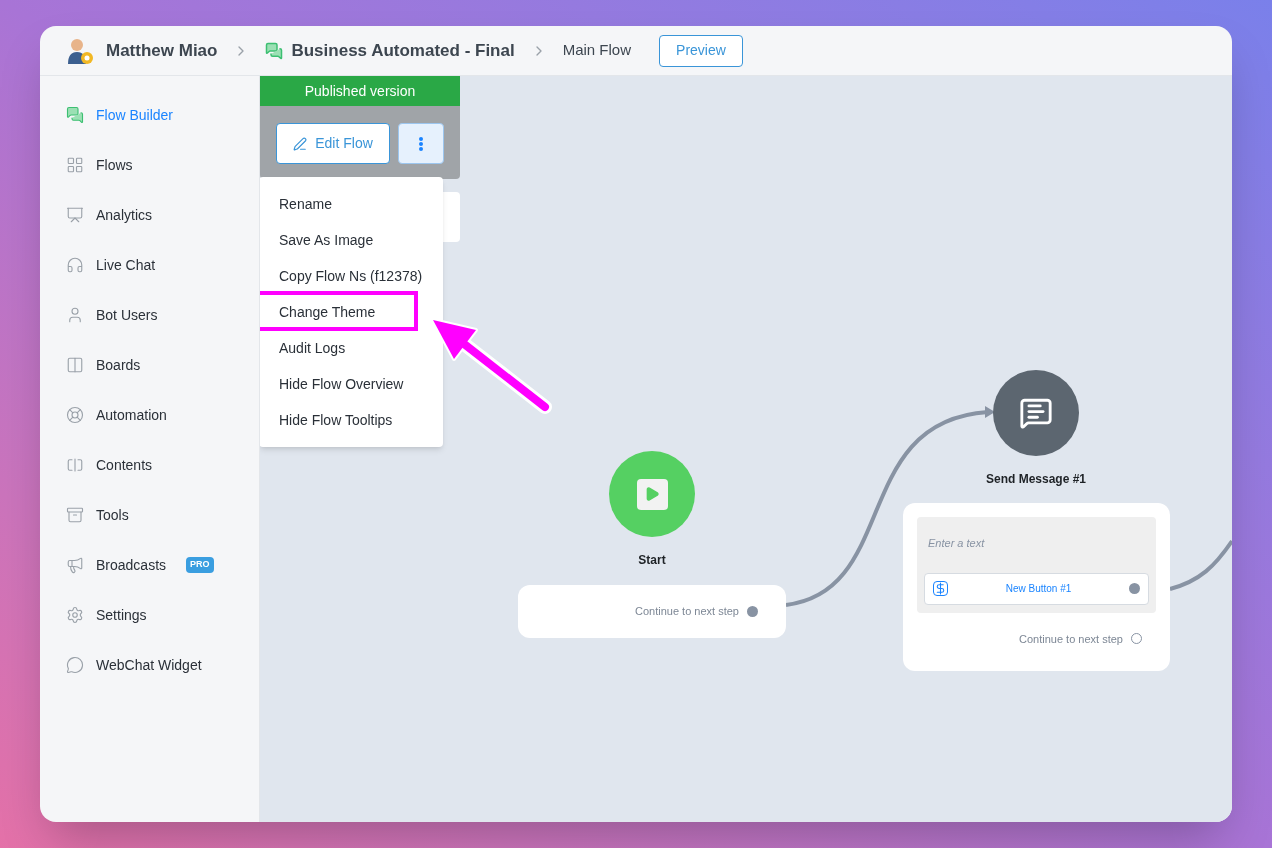 This screenshot has width=1272, height=848. I want to click on chat-icon, so click(75, 665).